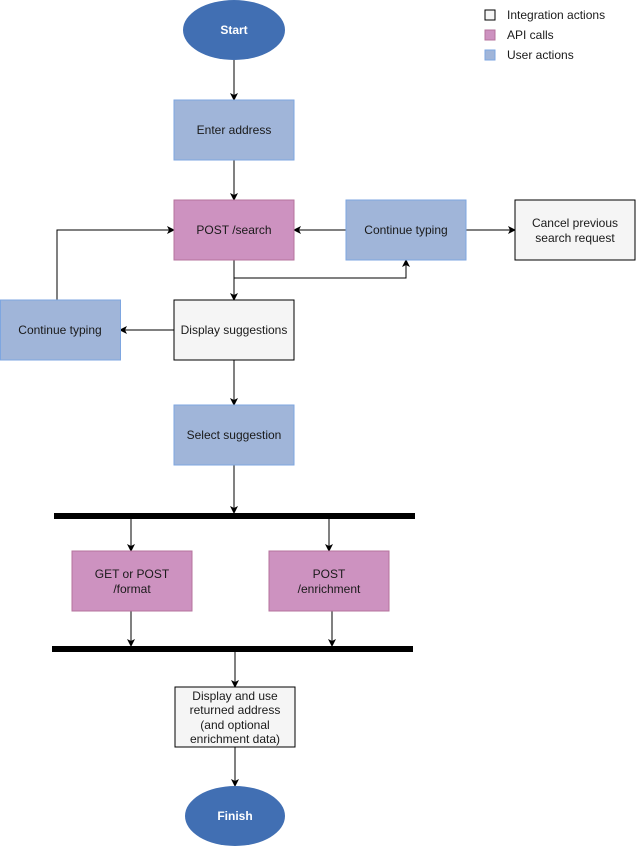 Image resolution: width=636 pixels, height=848 pixels. I want to click on node-get-or-post-format: GET or POST /format, so click(132, 581).